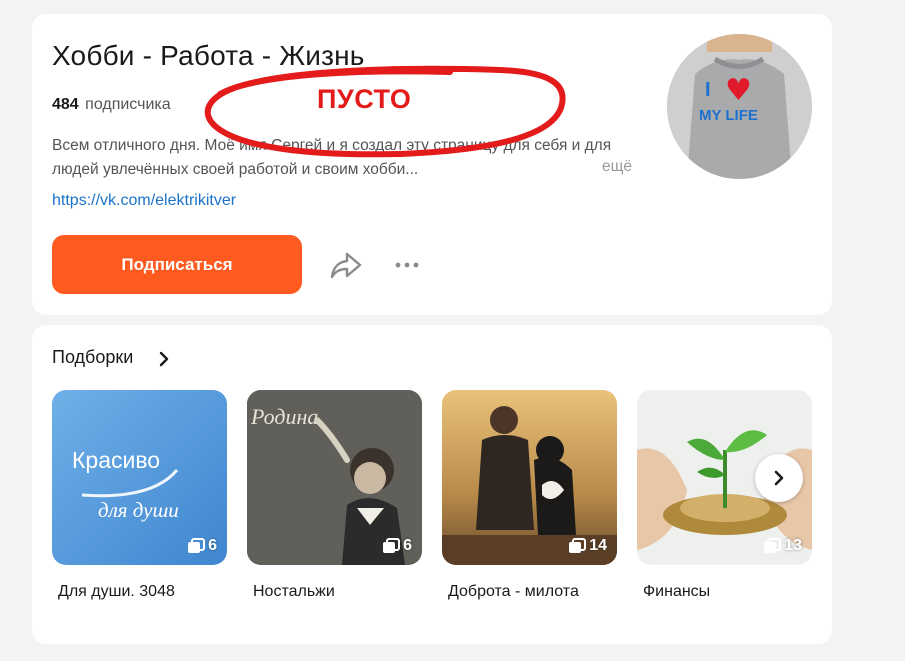 This screenshot has width=905, height=661. Describe the element at coordinates (364, 99) in the screenshot. I see `annotation-text: ПУСТО` at that location.